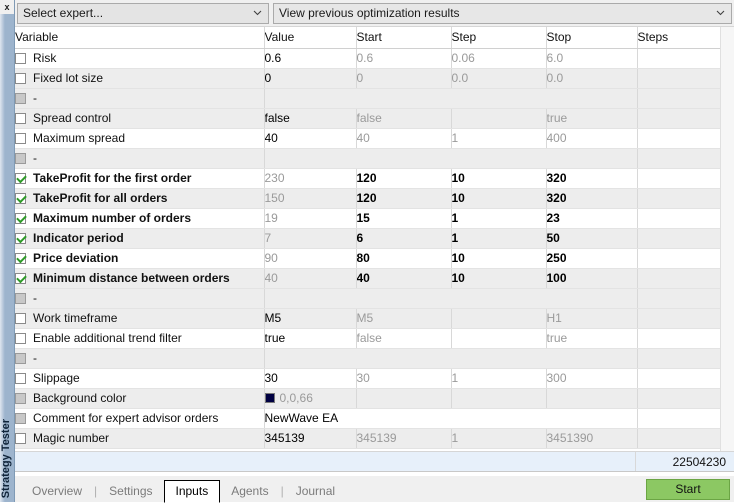 Image resolution: width=734 pixels, height=503 pixels. I want to click on table-row: TakeProfit for all orders1501201032021, so click(374, 198).